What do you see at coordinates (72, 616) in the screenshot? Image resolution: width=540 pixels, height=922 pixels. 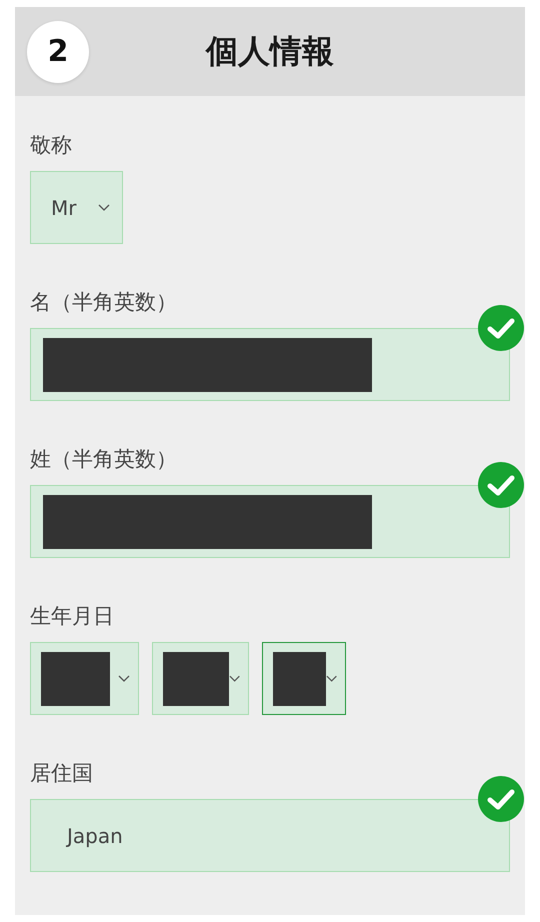 I see `field-label: 生年月日` at bounding box center [72, 616].